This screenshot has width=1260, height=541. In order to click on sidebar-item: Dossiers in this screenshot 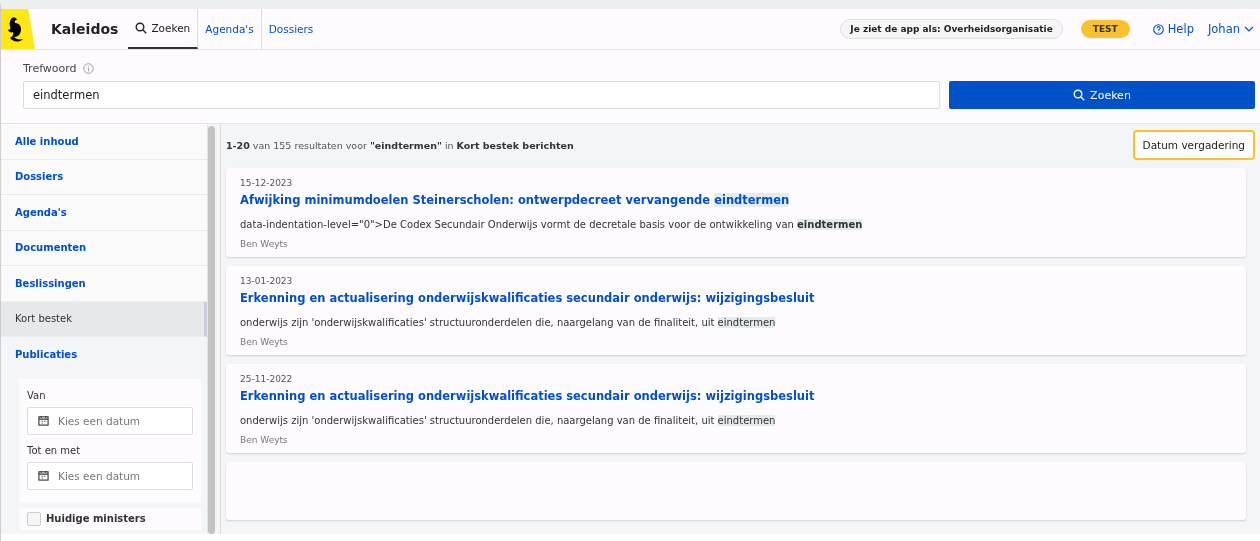, I will do `click(104, 177)`.